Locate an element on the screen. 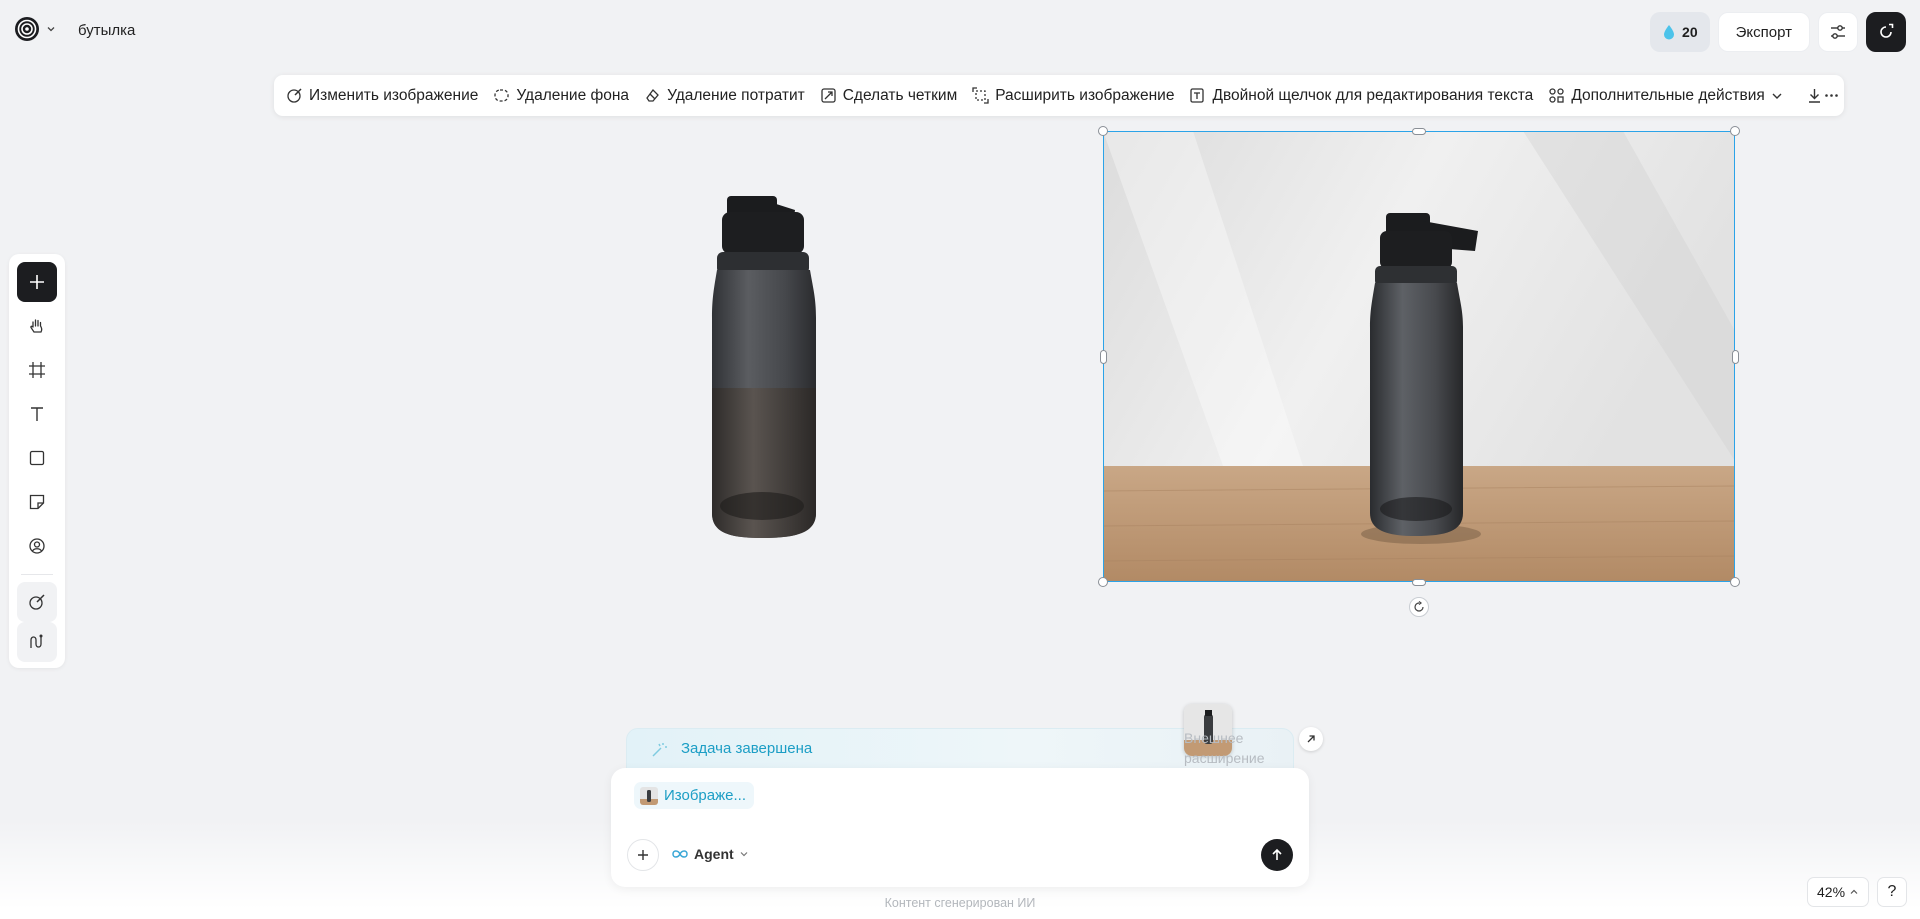 Image resolution: width=1920 pixels, height=919 pixels. text-edit-button: Двойной щелчок для редактирования текста is located at coordinates (1361, 96).